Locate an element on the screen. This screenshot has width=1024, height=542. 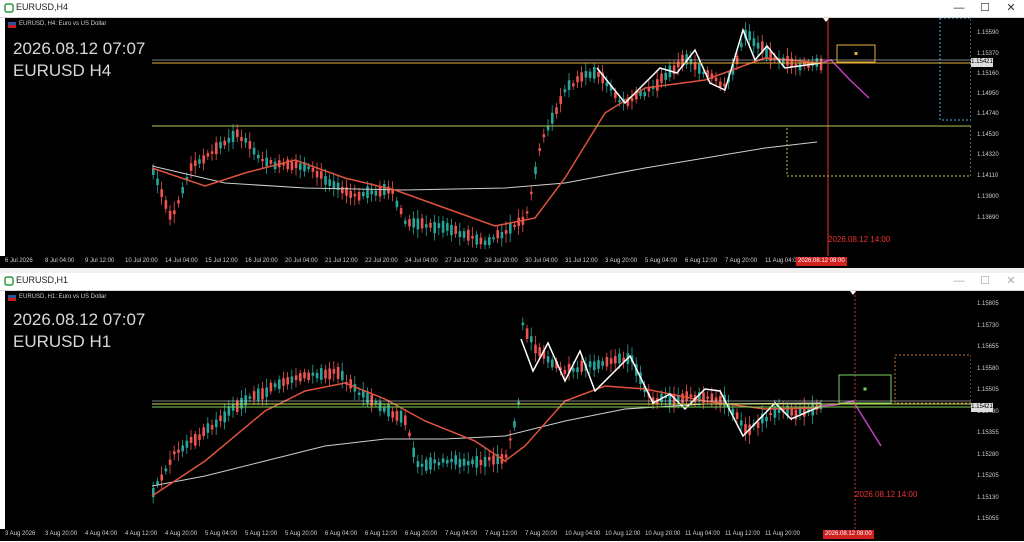
price-tick-label: 1.15355 is located at coordinates (988, 433).